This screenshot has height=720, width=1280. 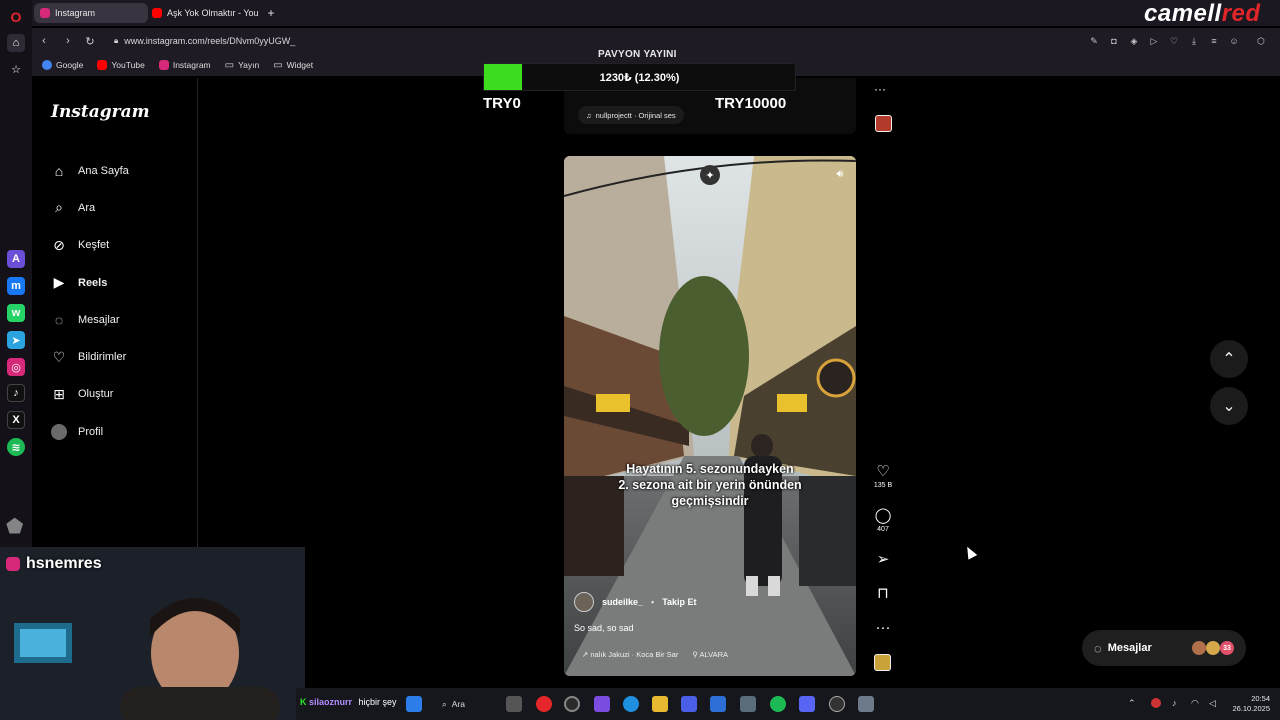 What do you see at coordinates (679, 602) in the screenshot?
I see `follow-button: Takip Et` at bounding box center [679, 602].